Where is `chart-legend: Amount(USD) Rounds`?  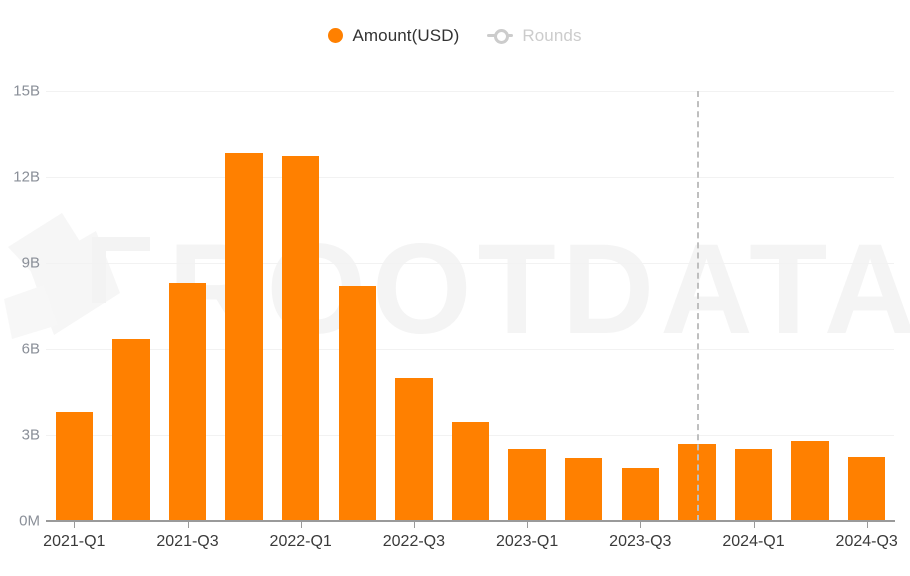
chart-legend: Amount(USD) Rounds is located at coordinates (455, 35).